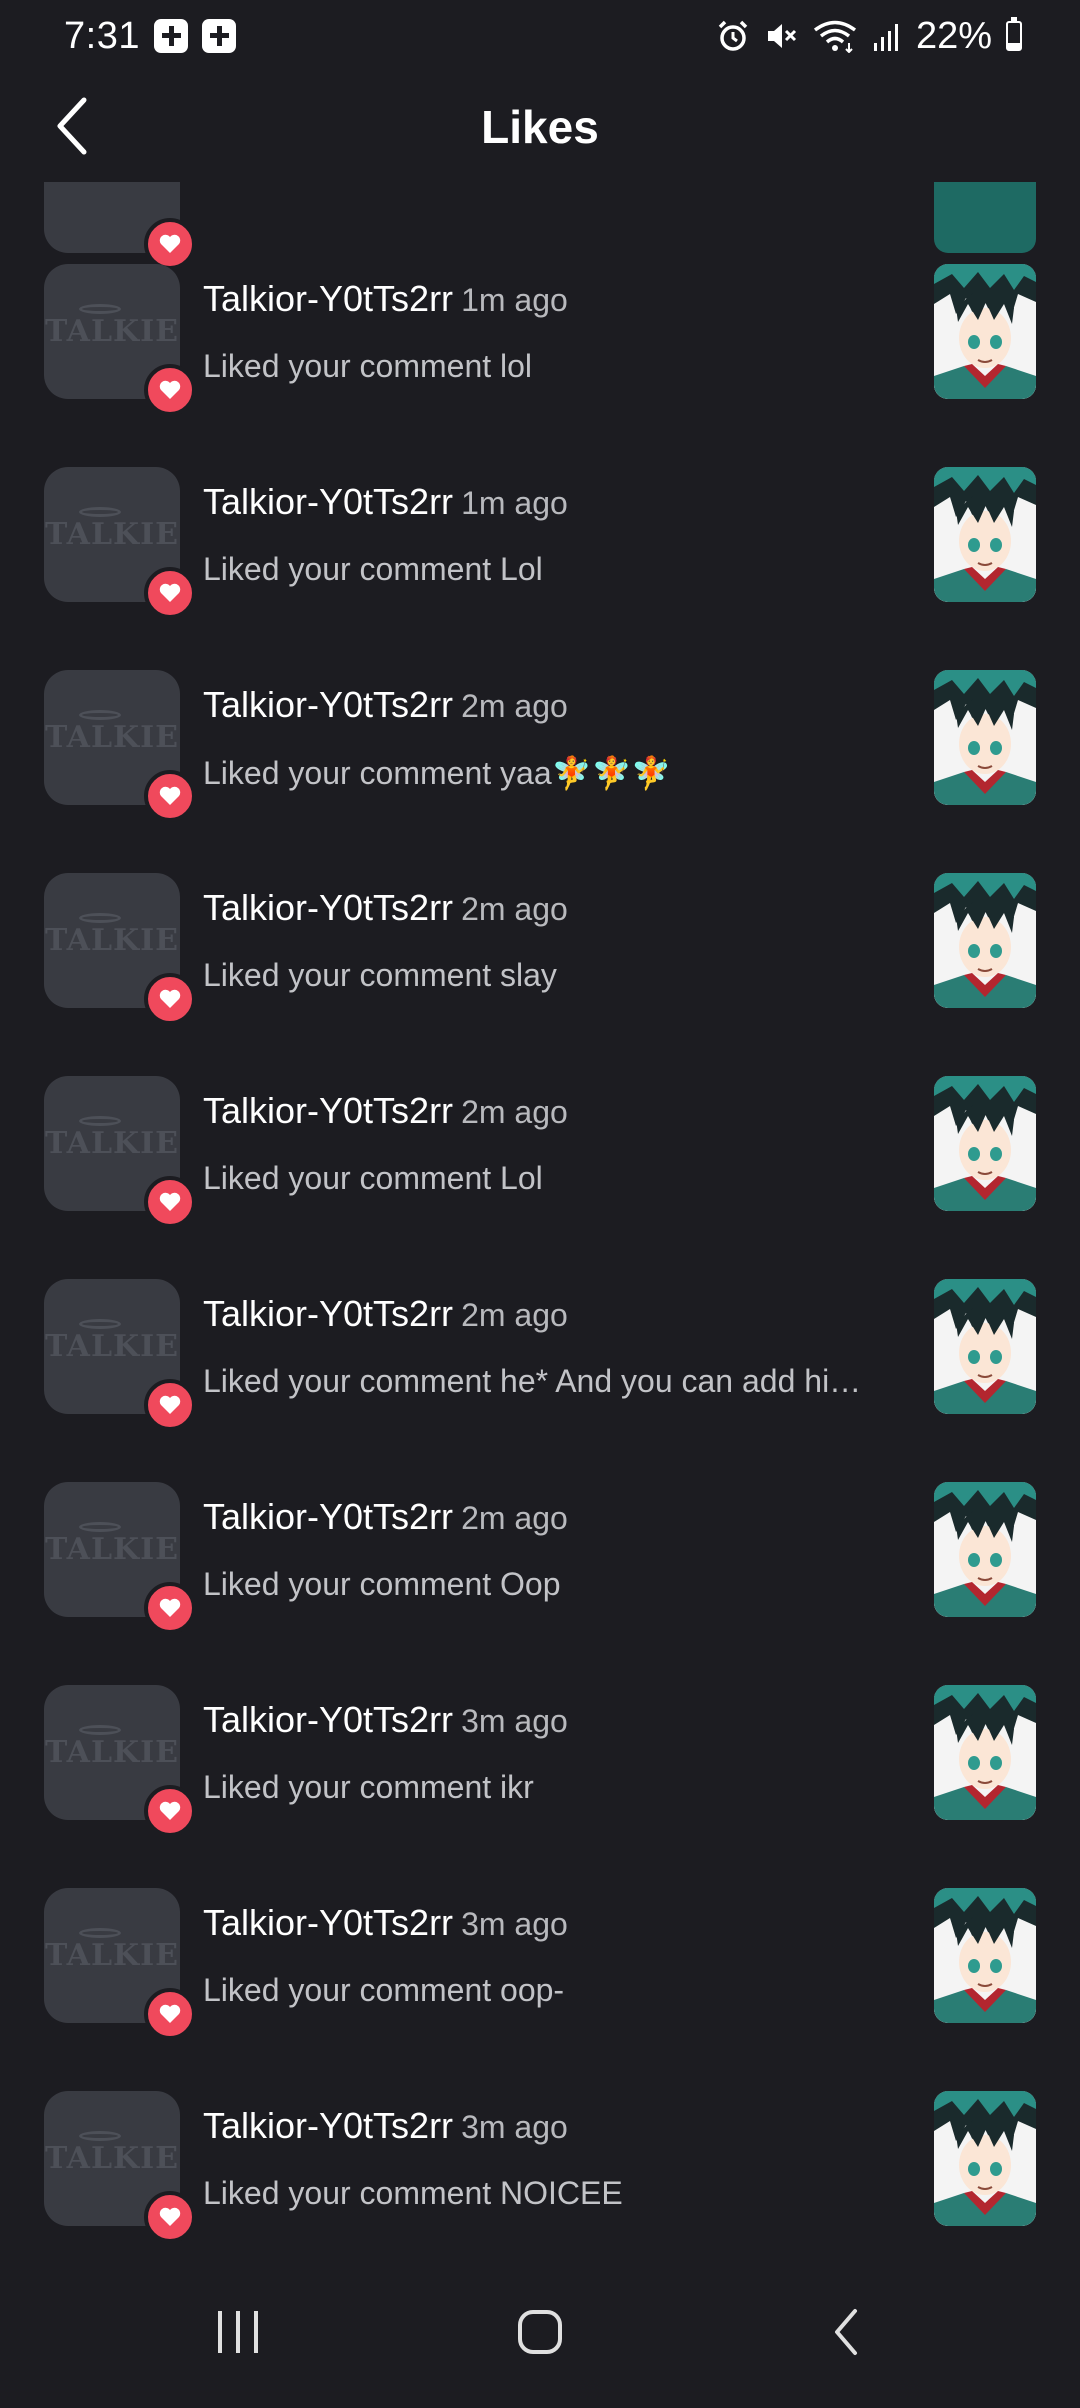 This screenshot has width=1080, height=2408. What do you see at coordinates (368, 1787) in the screenshot?
I see `item-description: Liked your comment ikr` at bounding box center [368, 1787].